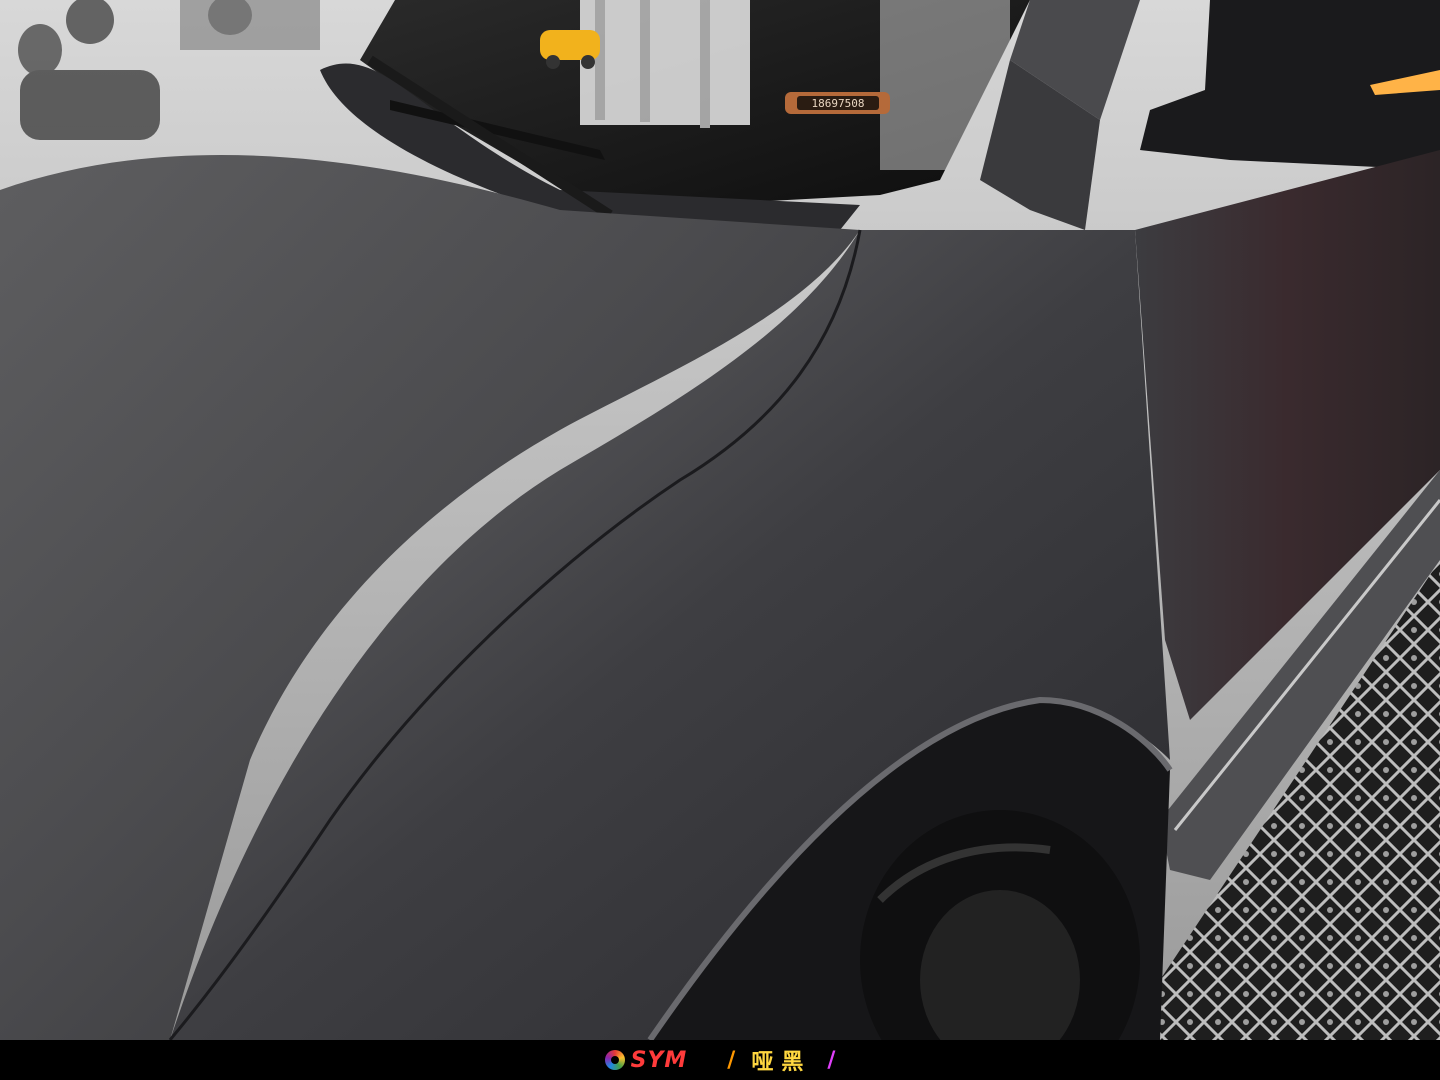 Image resolution: width=1440 pixels, height=1080 pixels. I want to click on caption-text: 哑黑, so click(781, 1062).